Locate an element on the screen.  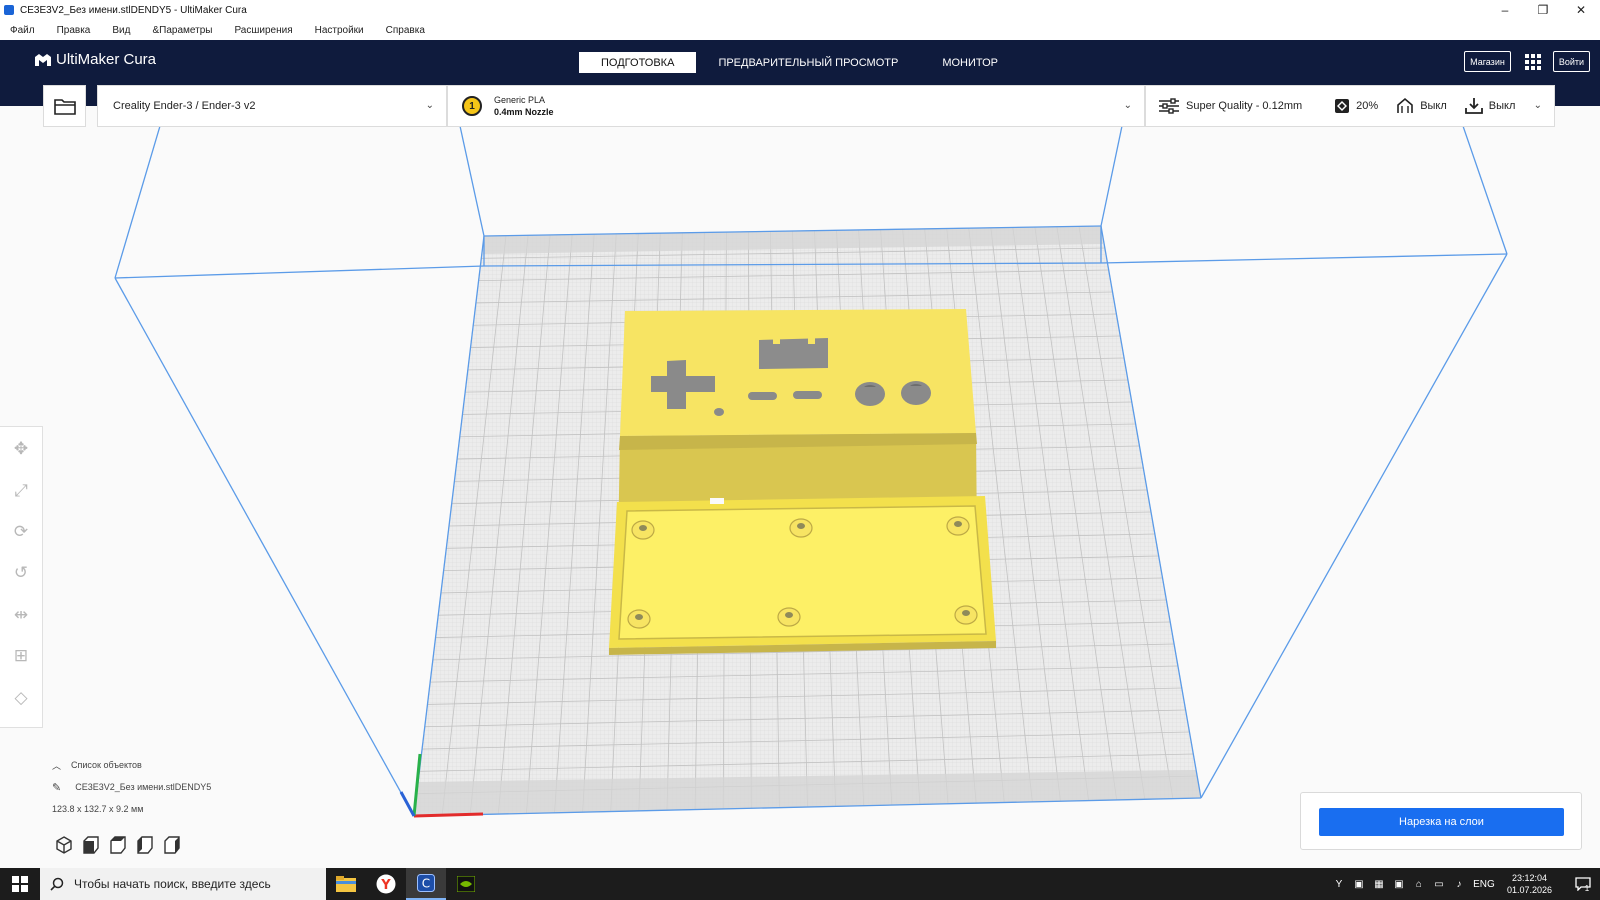
sliders-icon is located at coordinates (1169, 106).